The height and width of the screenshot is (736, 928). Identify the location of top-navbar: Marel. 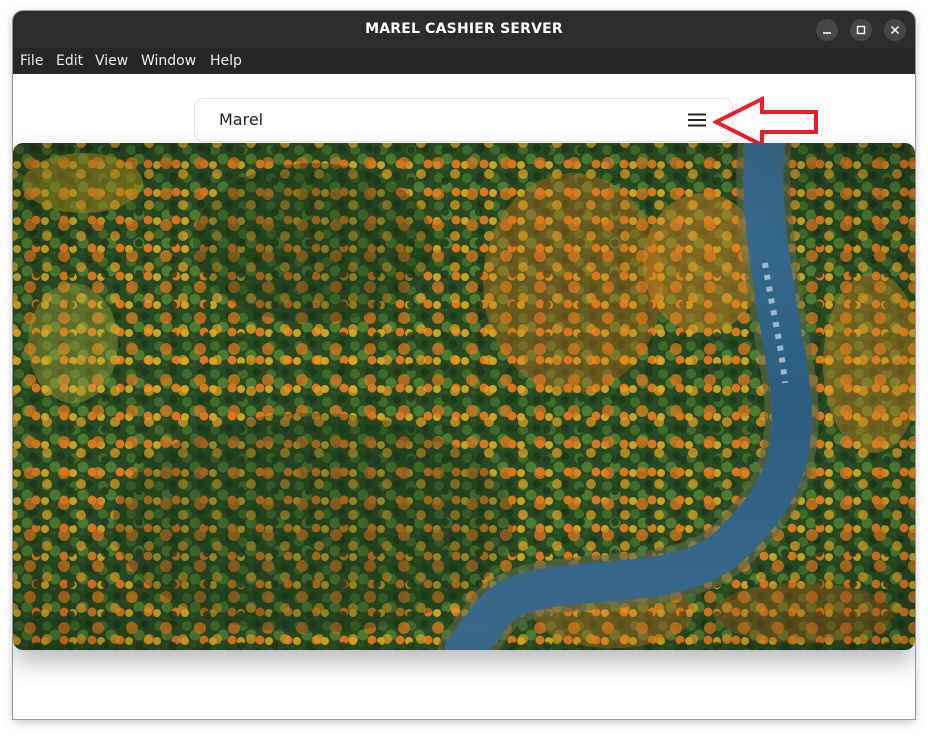
(463, 120).